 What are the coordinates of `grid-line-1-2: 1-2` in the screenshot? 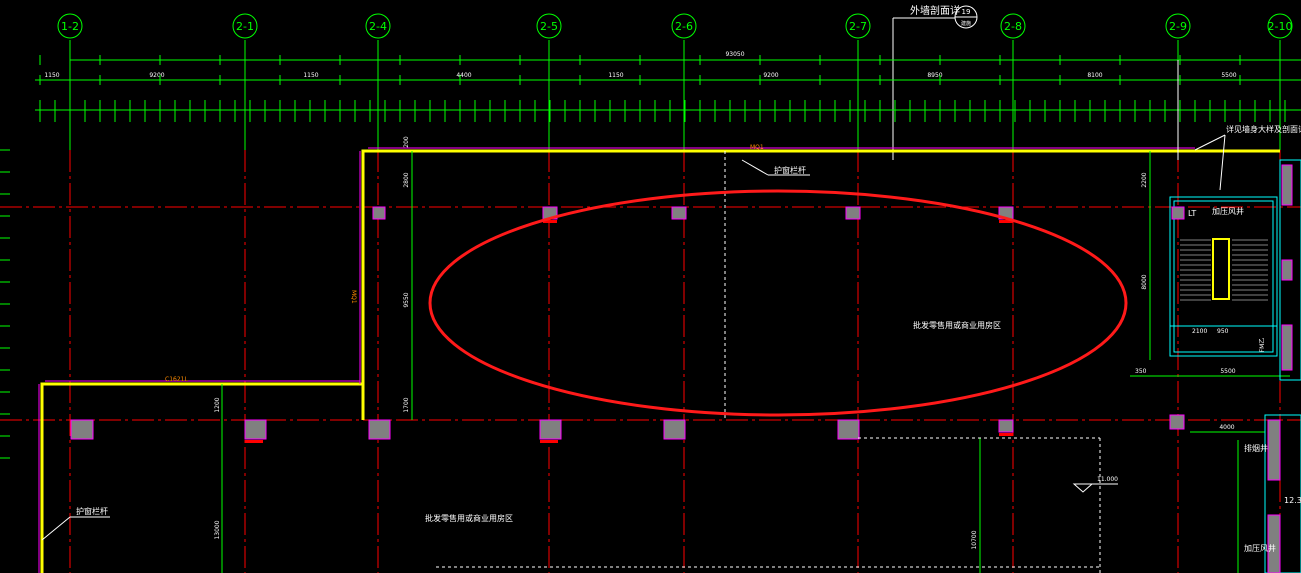 It's located at (70, 293).